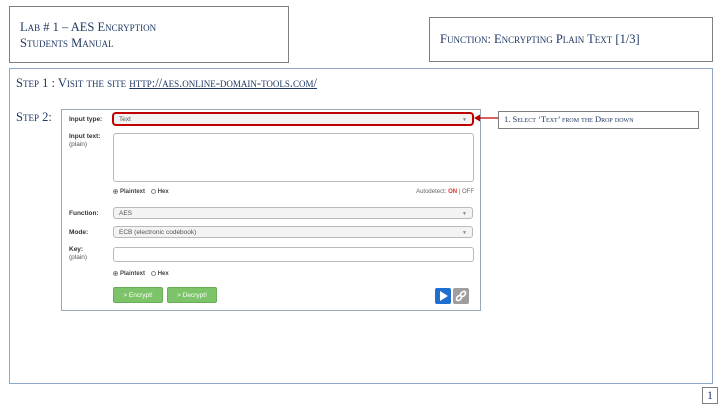 Image resolution: width=720 pixels, height=405 pixels. What do you see at coordinates (192, 295) in the screenshot?
I see `decrypt-button: > Decrypt!` at bounding box center [192, 295].